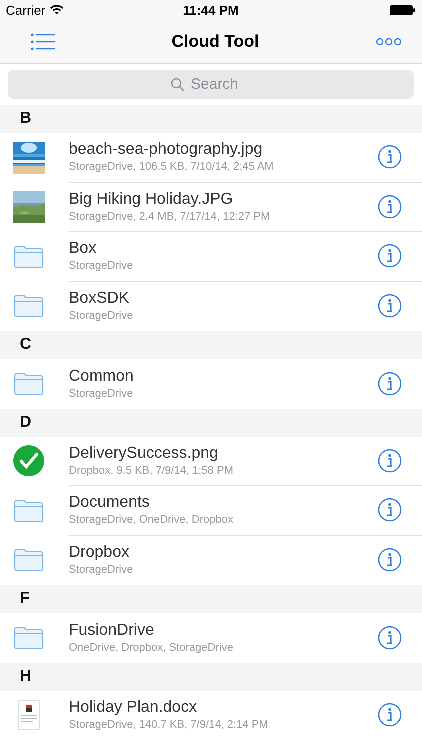  What do you see at coordinates (101, 299) in the screenshot?
I see `file-name: BoxSDK` at bounding box center [101, 299].